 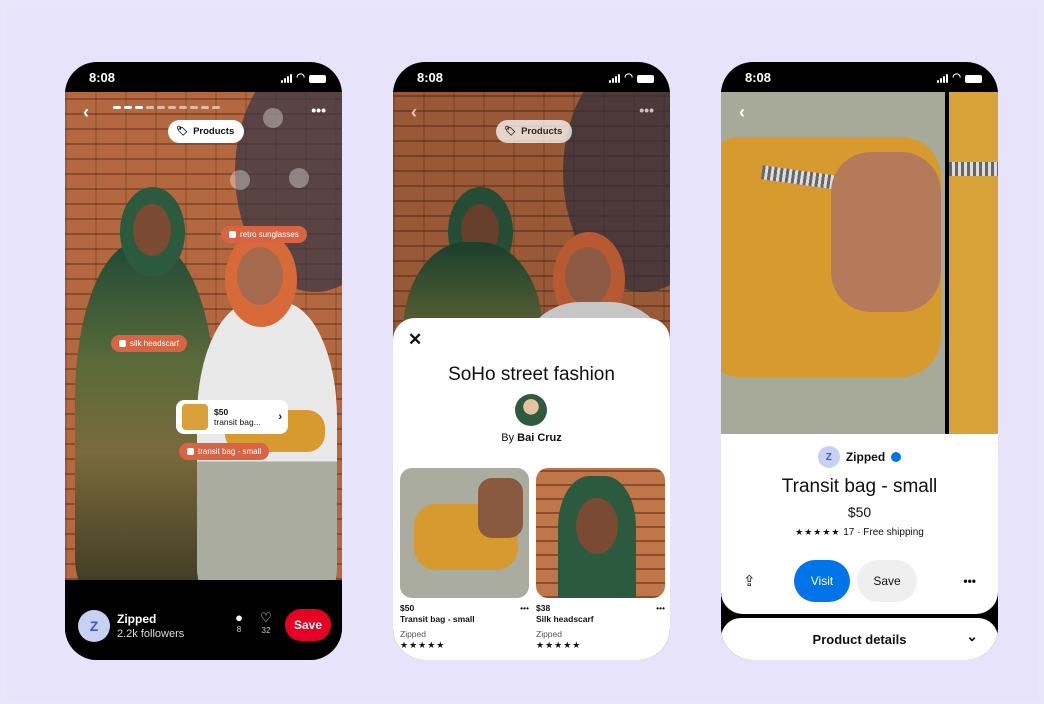 I want to click on author-name: Bai Cruz, so click(x=539, y=438).